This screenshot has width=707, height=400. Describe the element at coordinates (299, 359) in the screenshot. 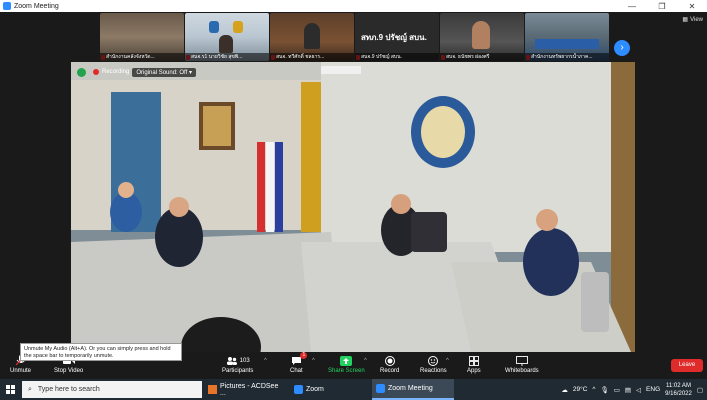

I see `chat-icon: 1` at that location.